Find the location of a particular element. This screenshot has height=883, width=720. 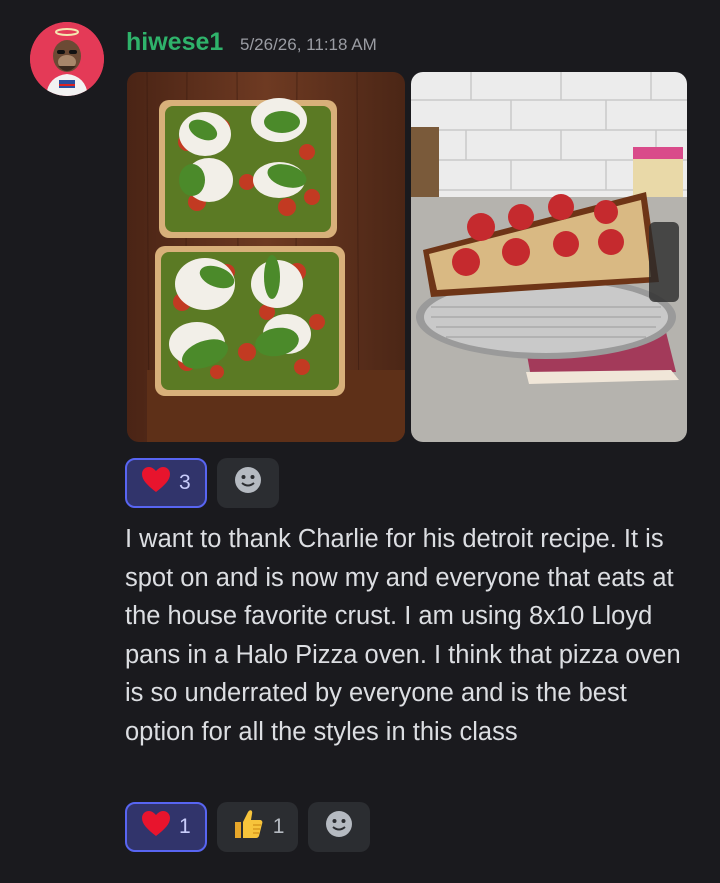

message-reaction-bar: 1 1 is located at coordinates (248, 827).